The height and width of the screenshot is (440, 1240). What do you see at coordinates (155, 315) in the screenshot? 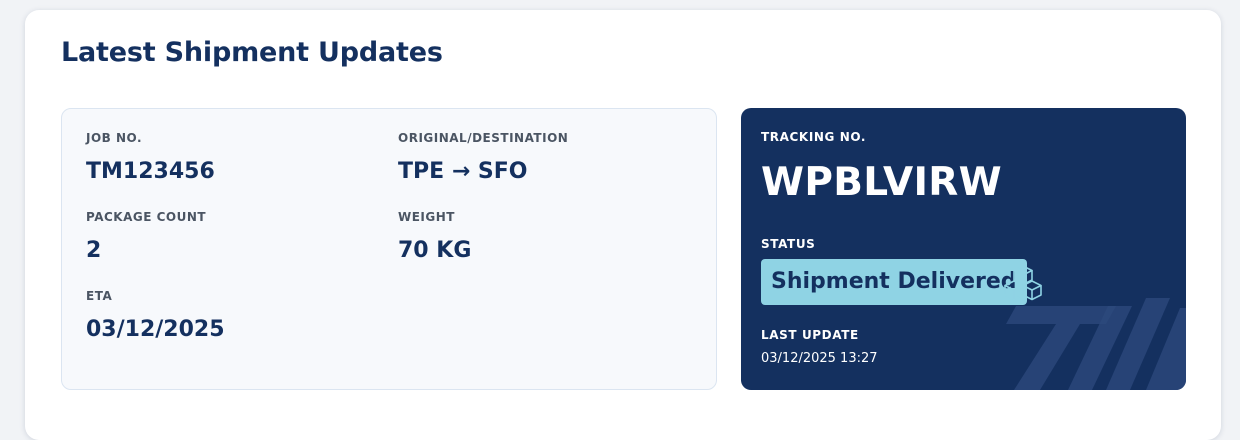
I see `eta-field: ETA 03/12/2025` at bounding box center [155, 315].